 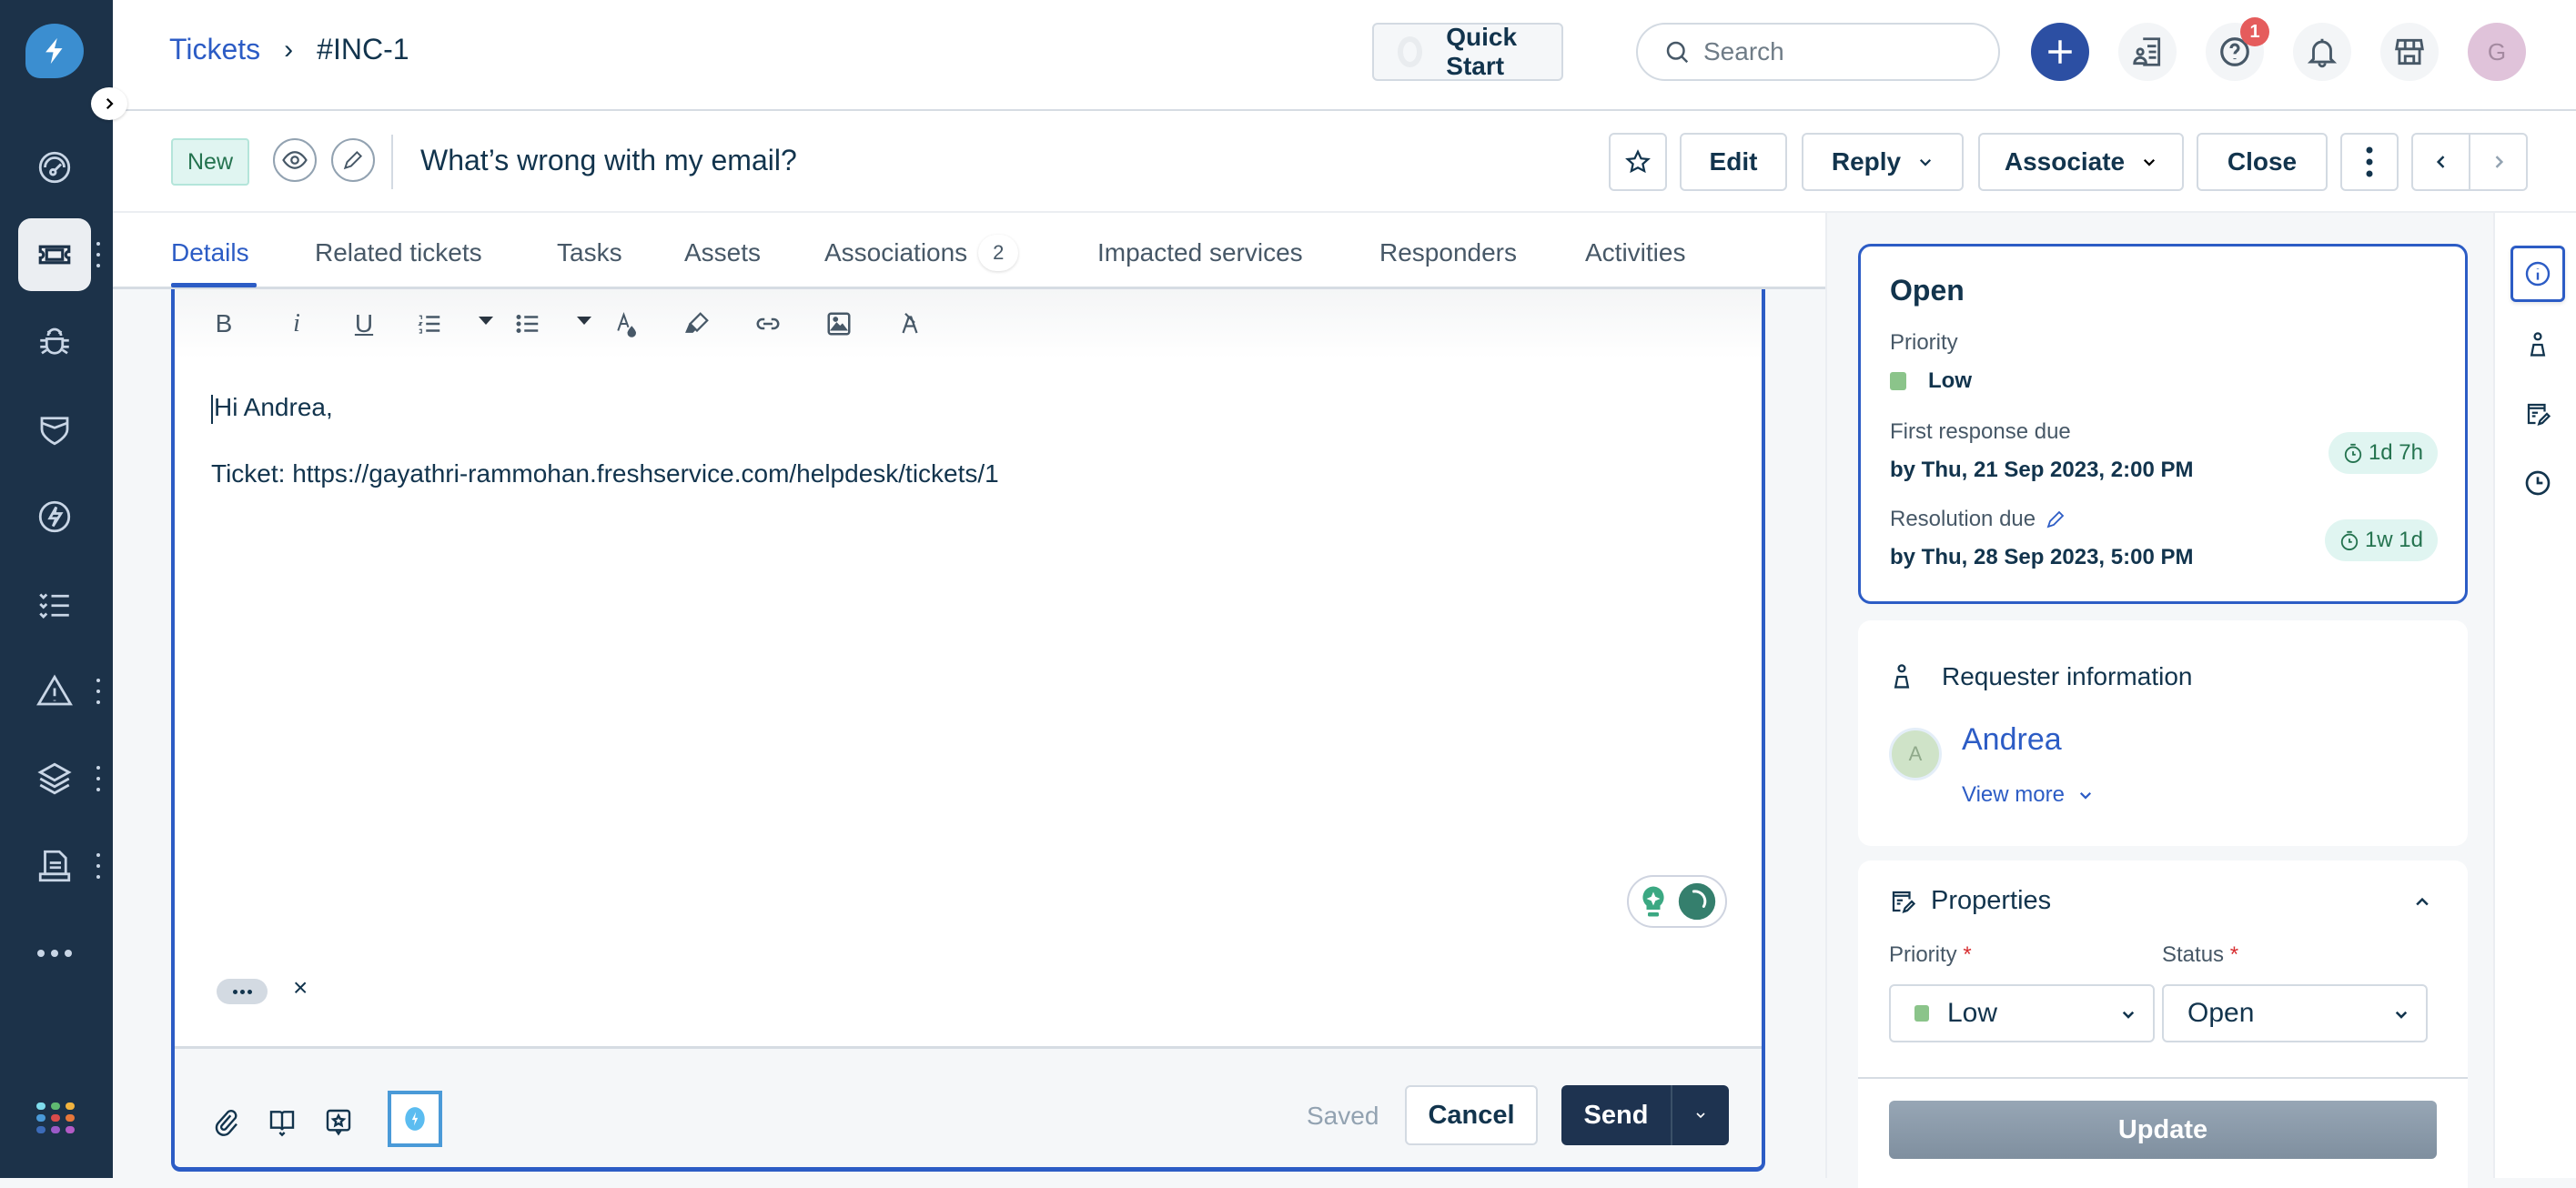 I want to click on canned-response-icon, so click(x=339, y=1121).